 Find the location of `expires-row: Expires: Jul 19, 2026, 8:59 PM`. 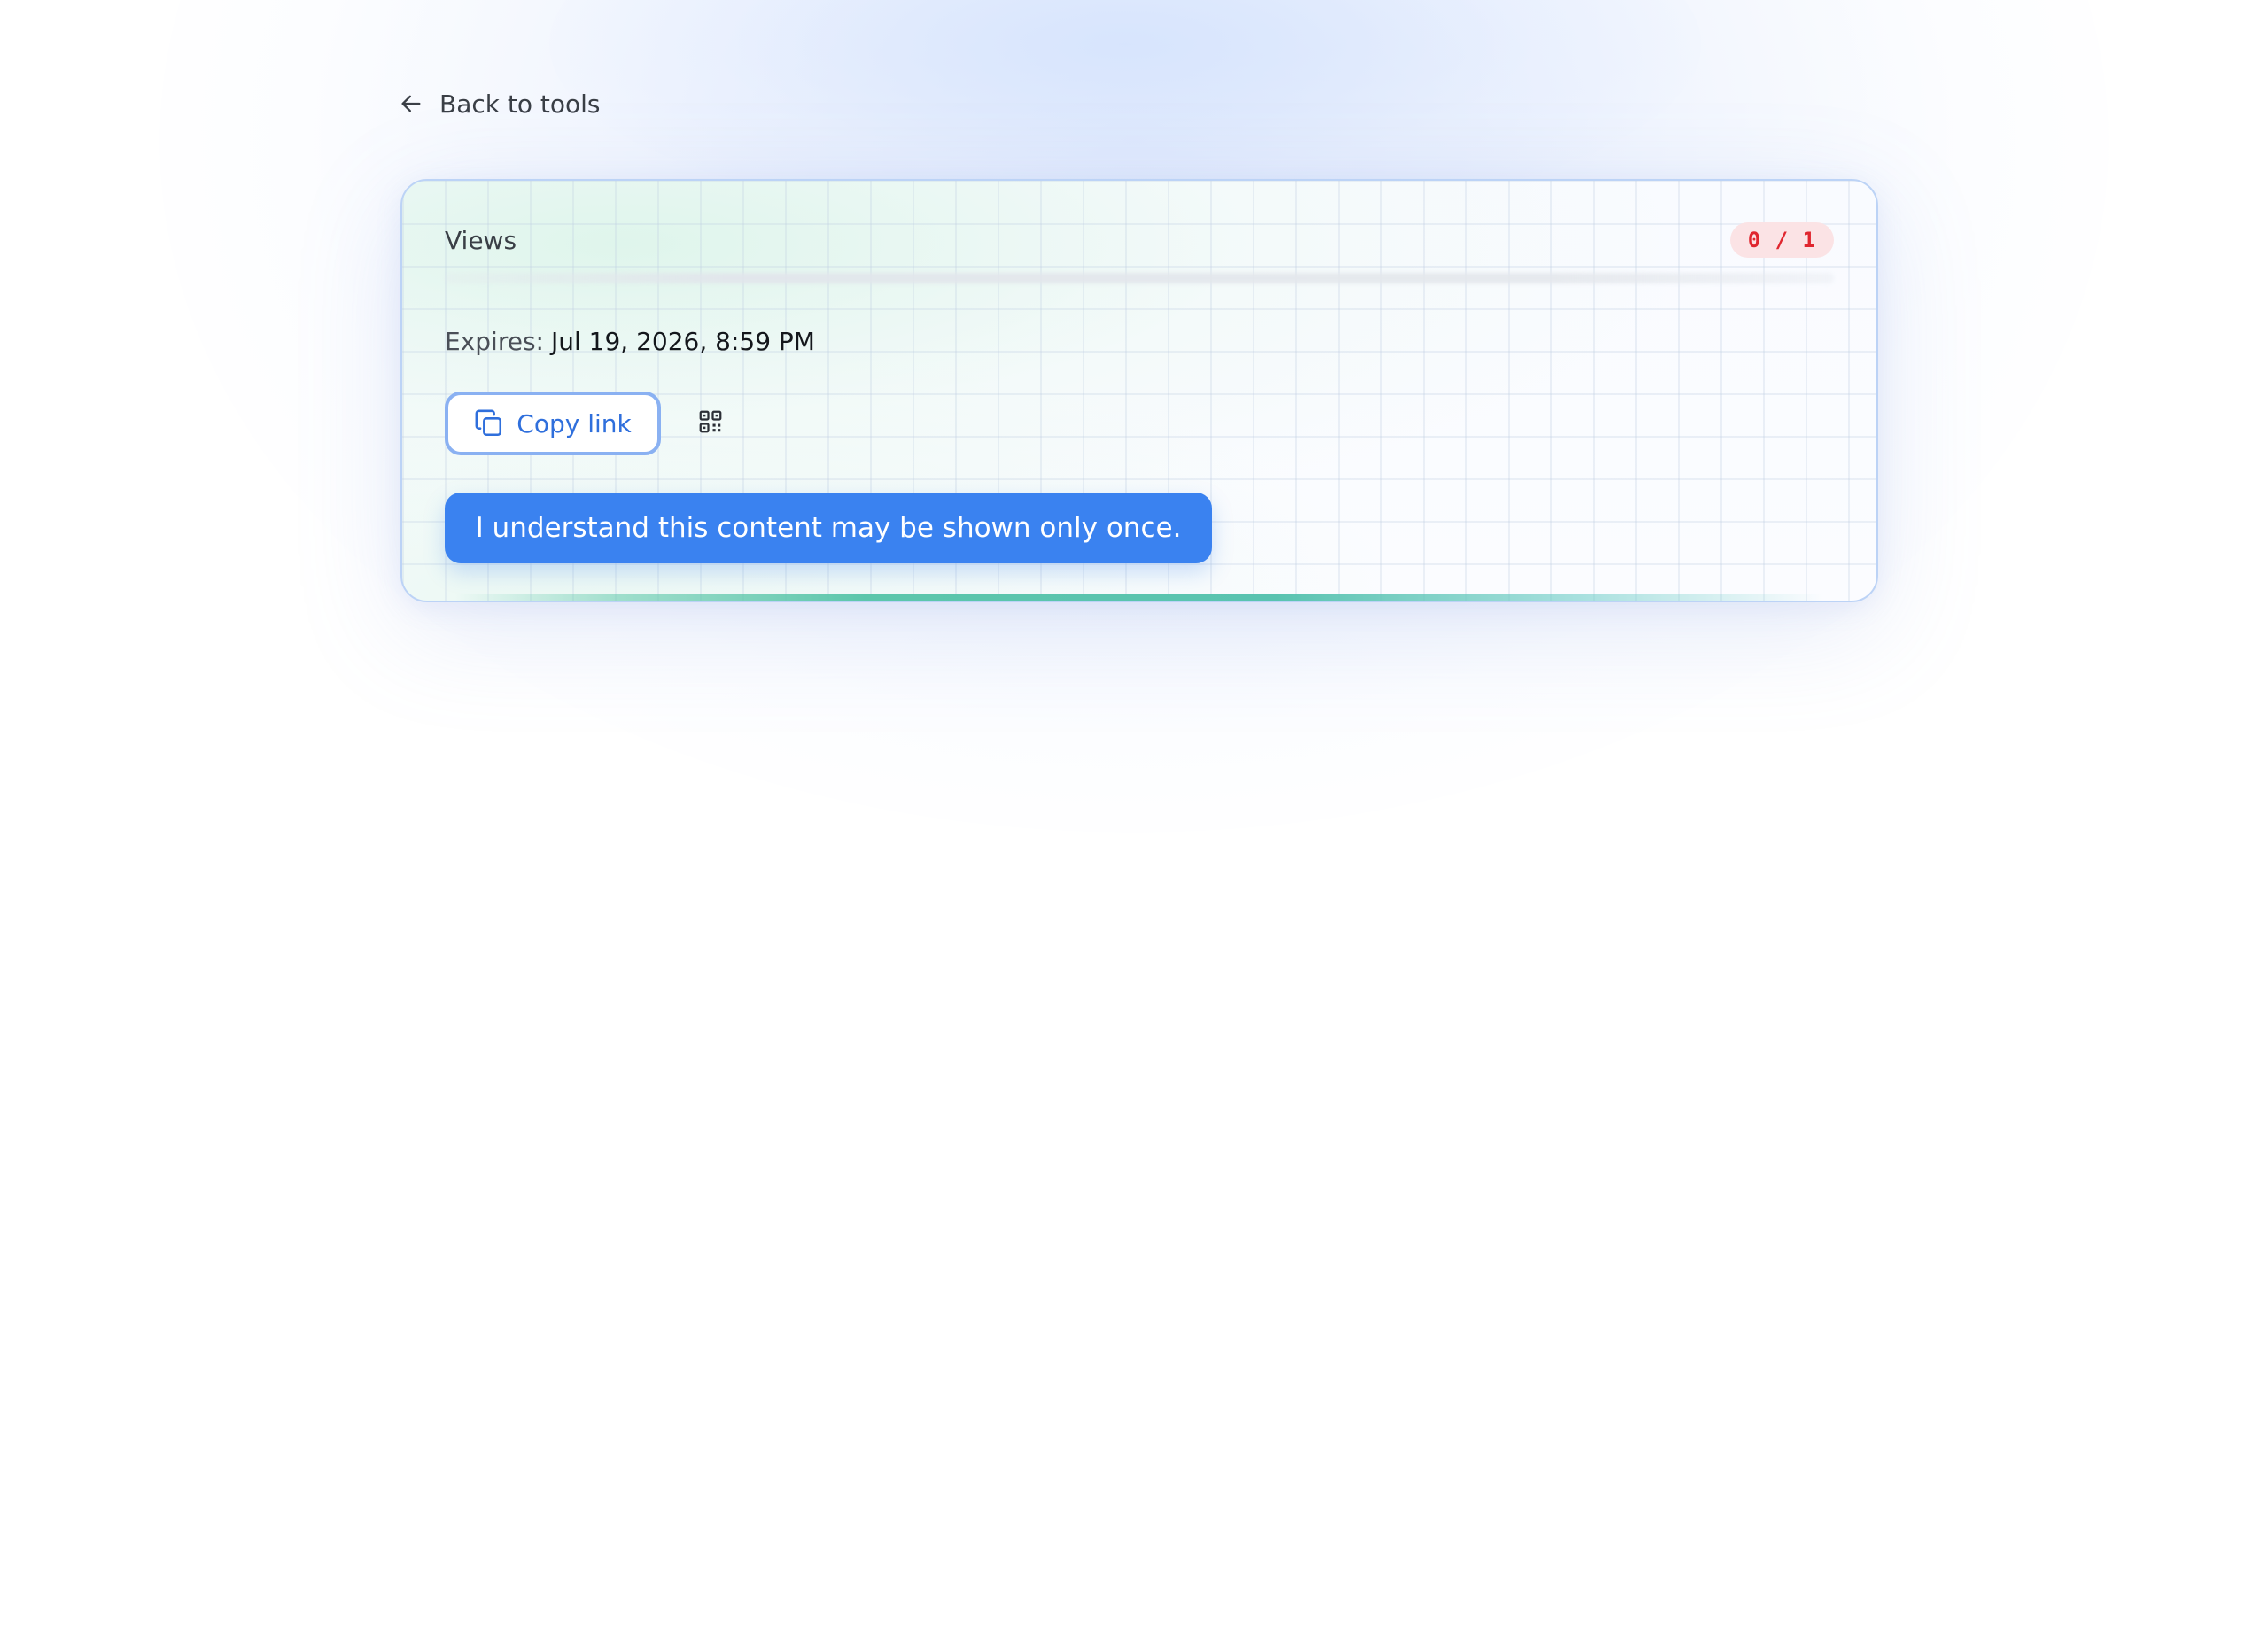

expires-row: Expires: Jul 19, 2026, 8:59 PM is located at coordinates (630, 341).